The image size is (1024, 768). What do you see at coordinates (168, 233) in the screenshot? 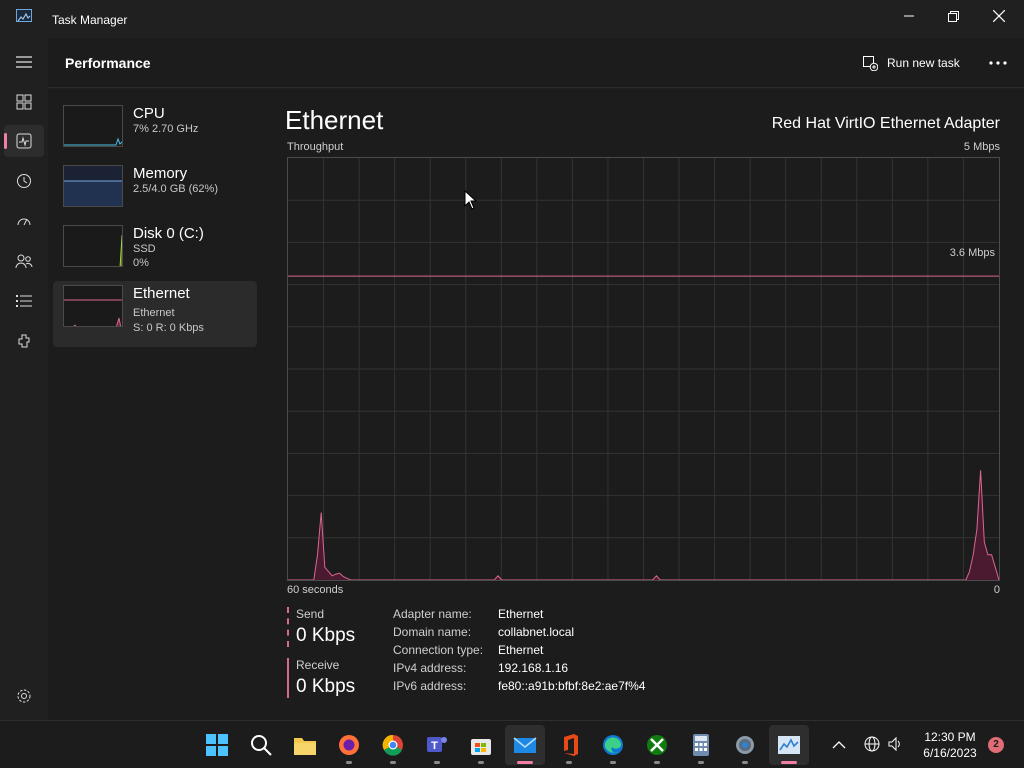
I see `resource-name: Disk 0 (C:)` at bounding box center [168, 233].